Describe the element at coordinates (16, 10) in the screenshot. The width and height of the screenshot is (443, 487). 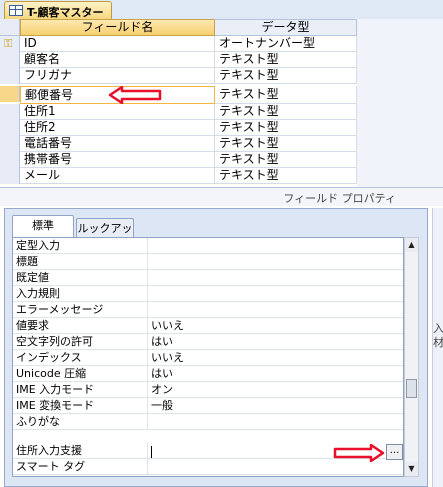
I see `table-icon` at that location.